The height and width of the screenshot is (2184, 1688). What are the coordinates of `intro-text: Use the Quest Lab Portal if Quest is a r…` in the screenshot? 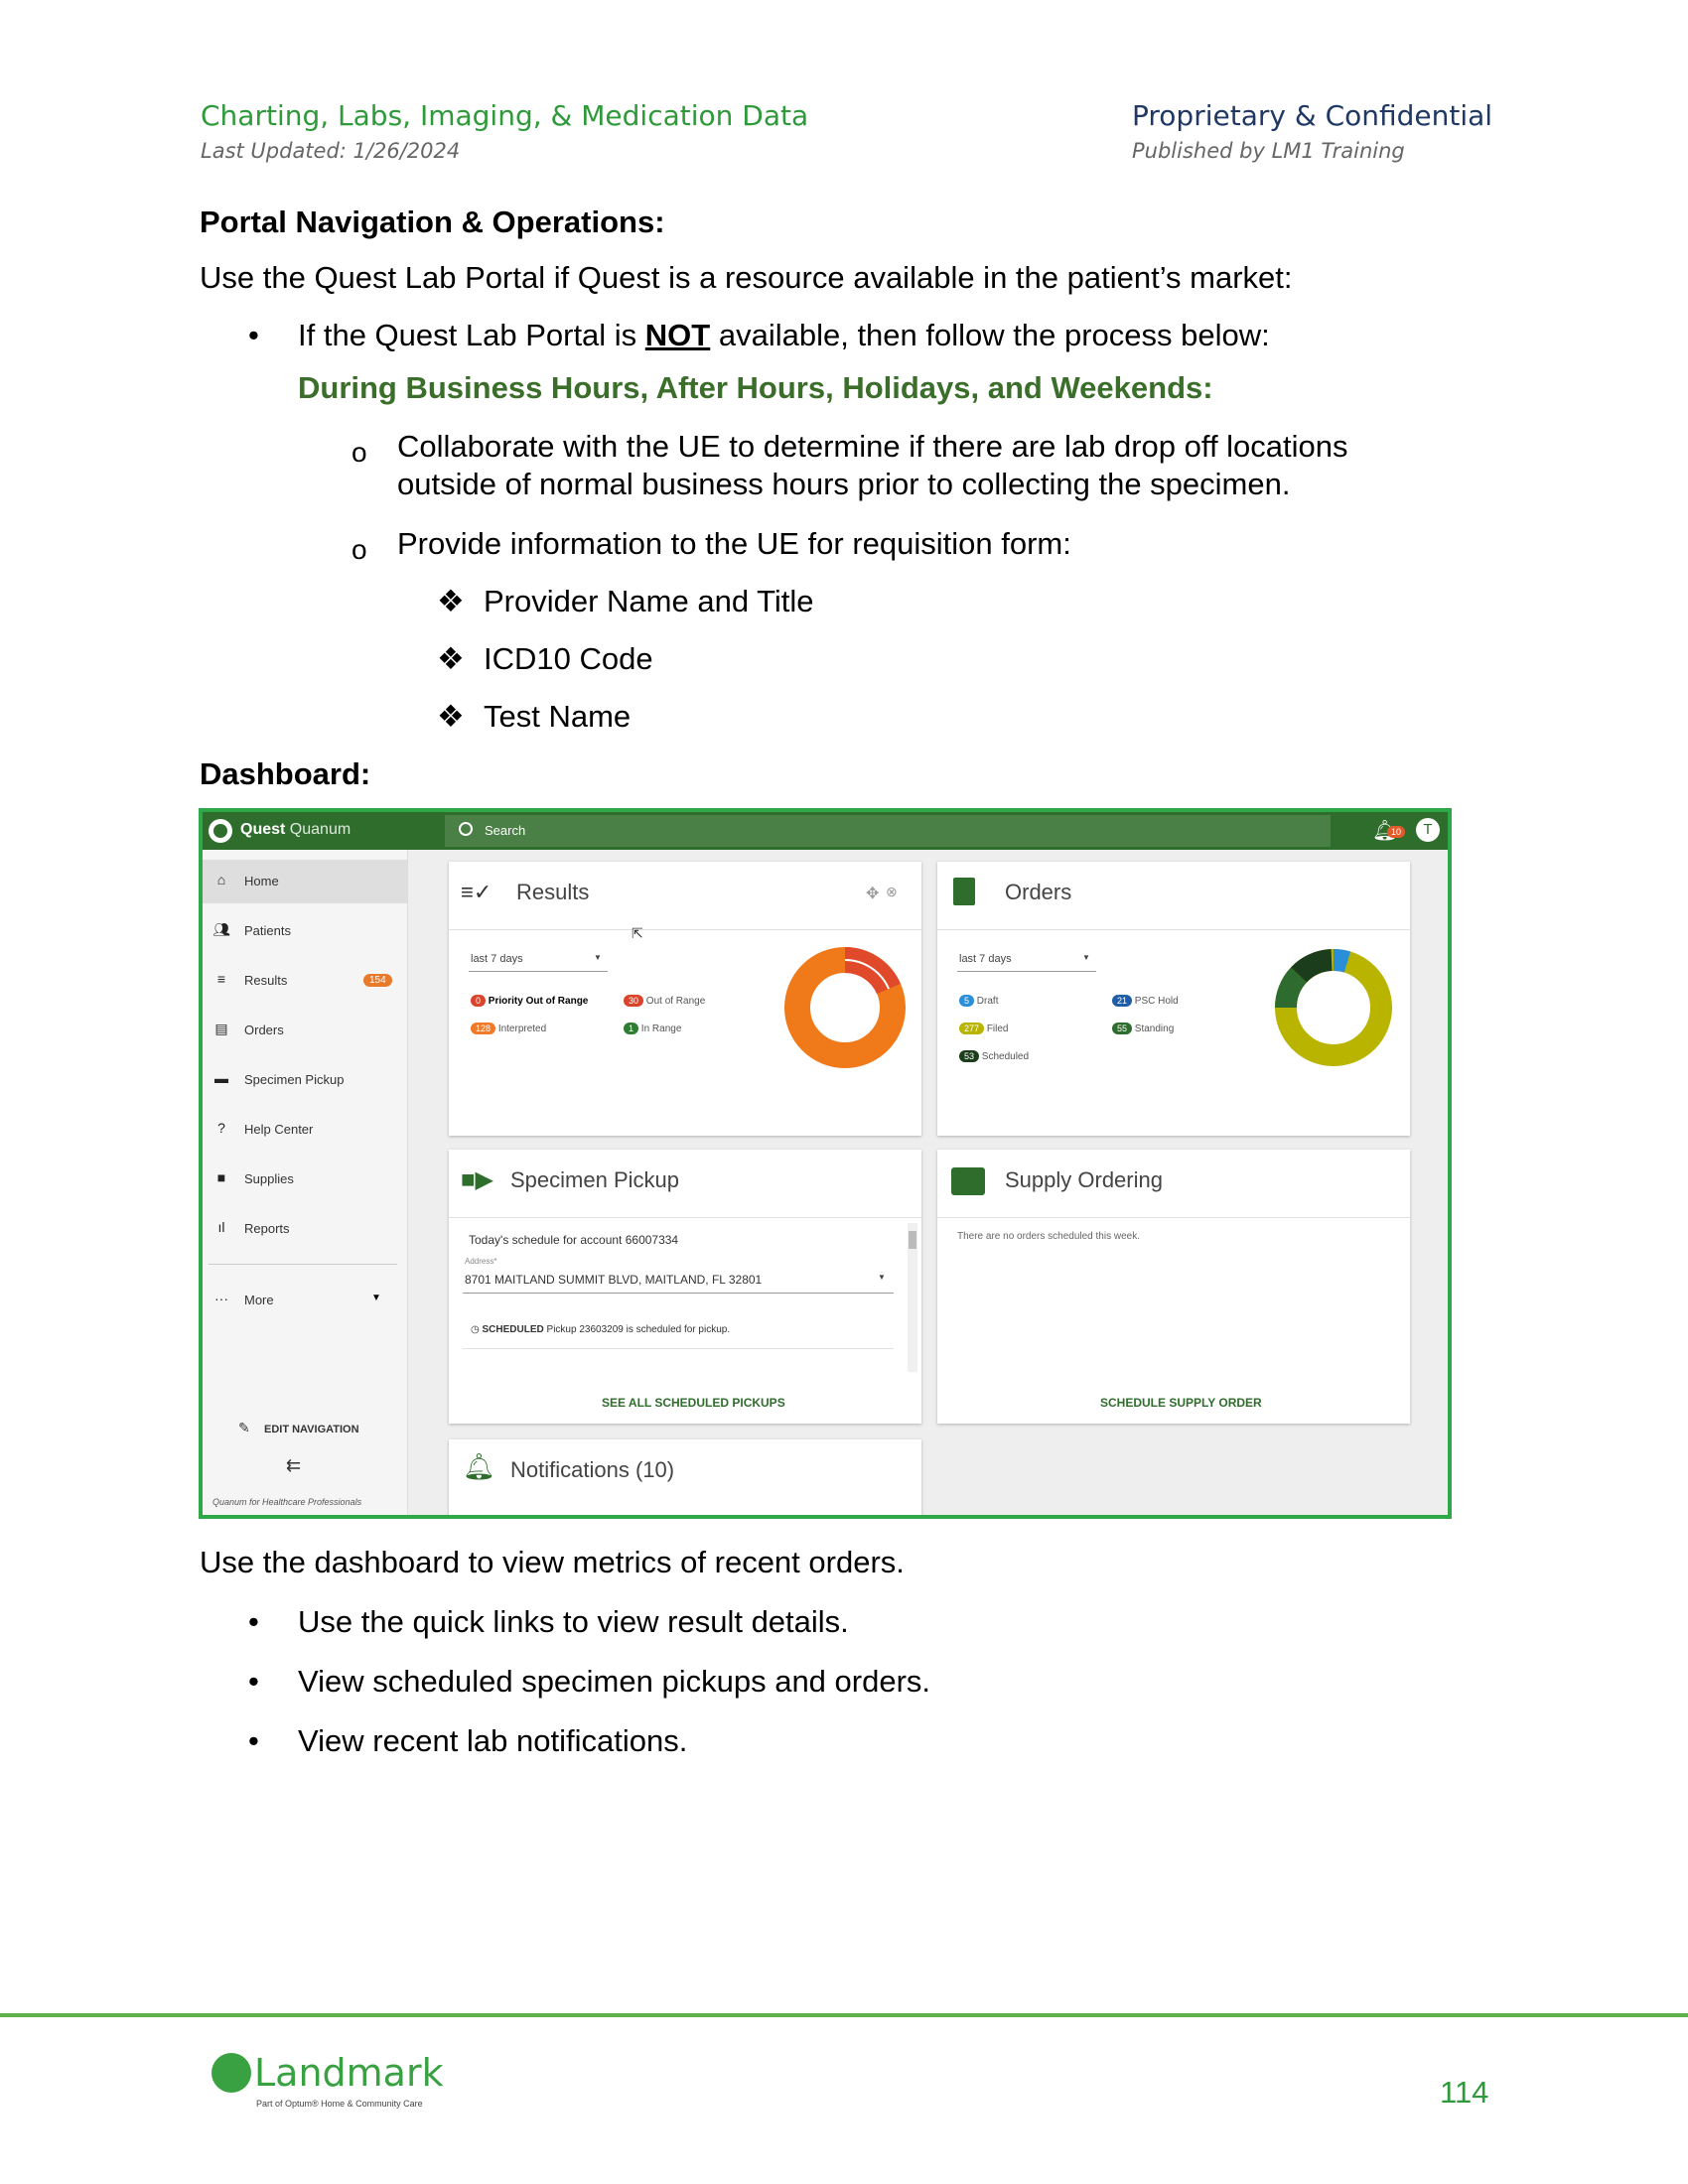 It's located at (746, 277).